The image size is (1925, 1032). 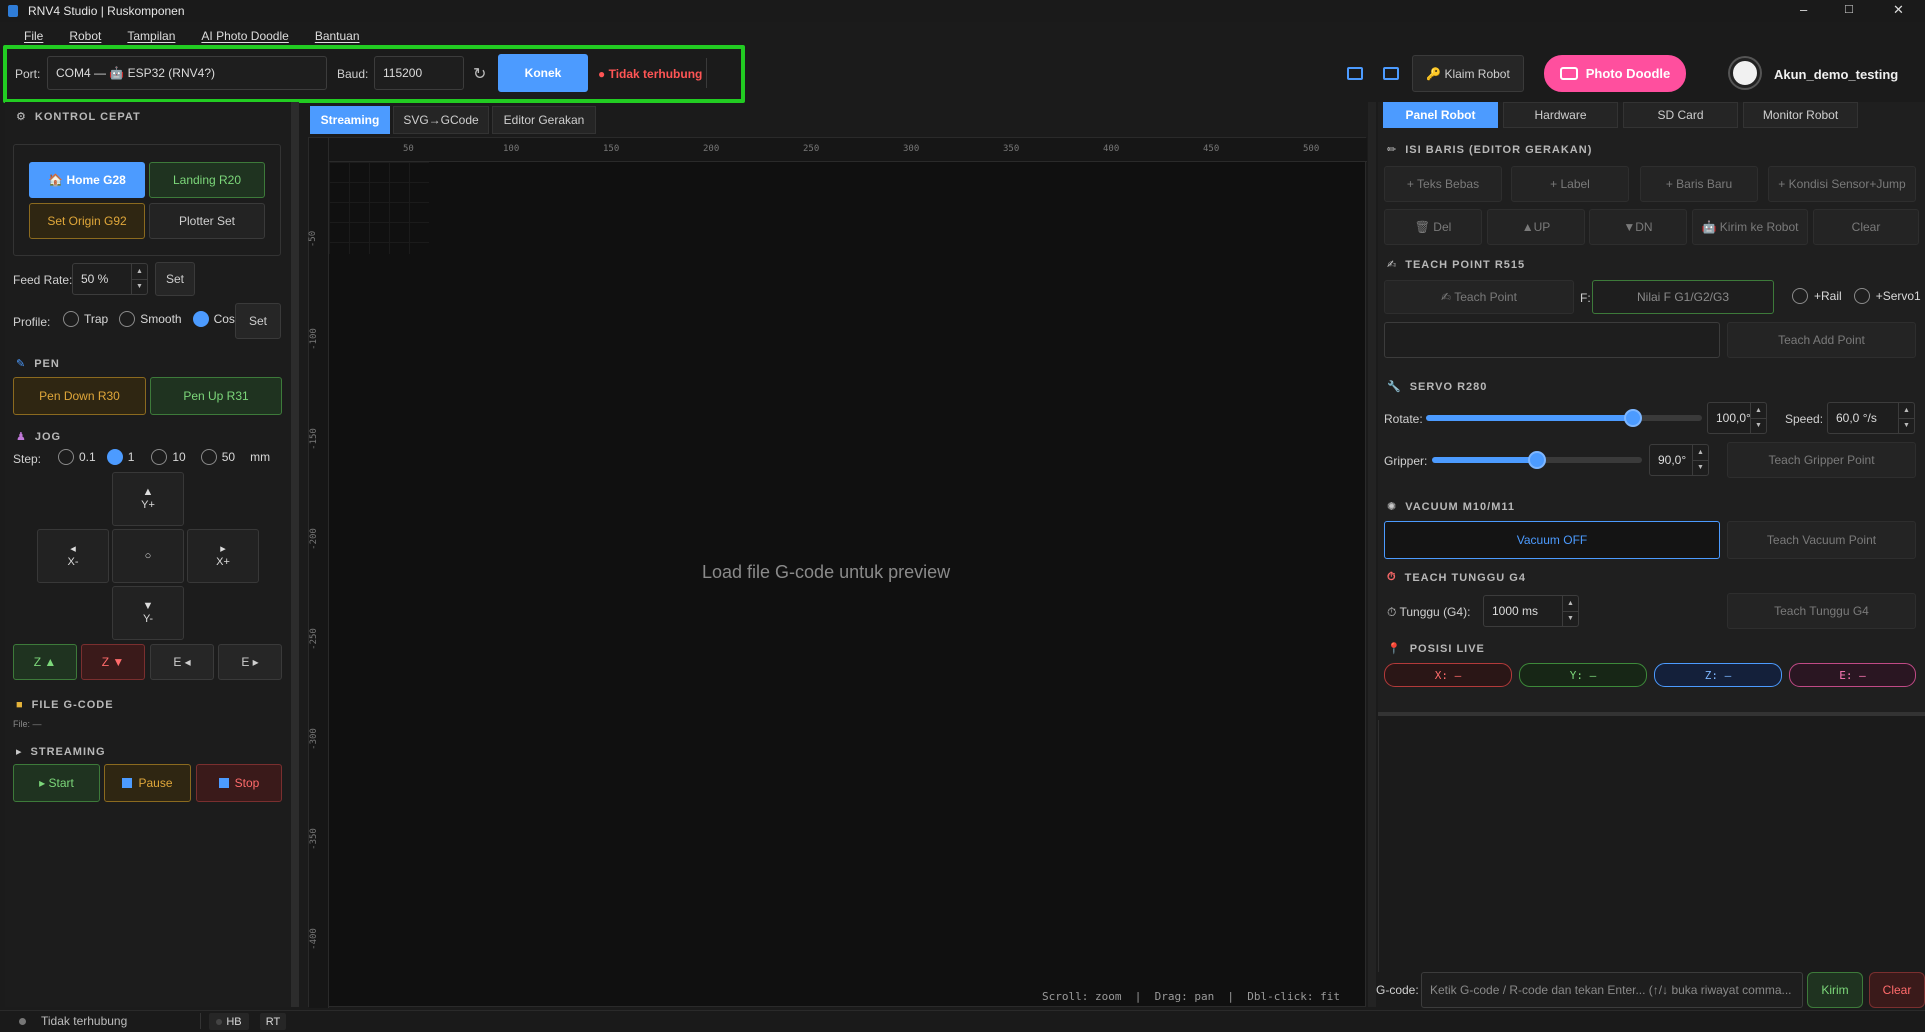 I want to click on set-origin-button: Set Origin G92, so click(x=87, y=221).